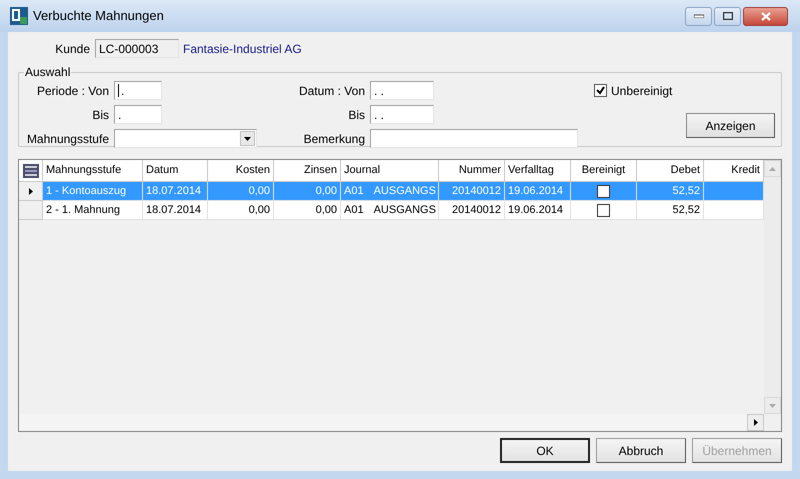  What do you see at coordinates (604, 171) in the screenshot?
I see `column-header: Bereinigt` at bounding box center [604, 171].